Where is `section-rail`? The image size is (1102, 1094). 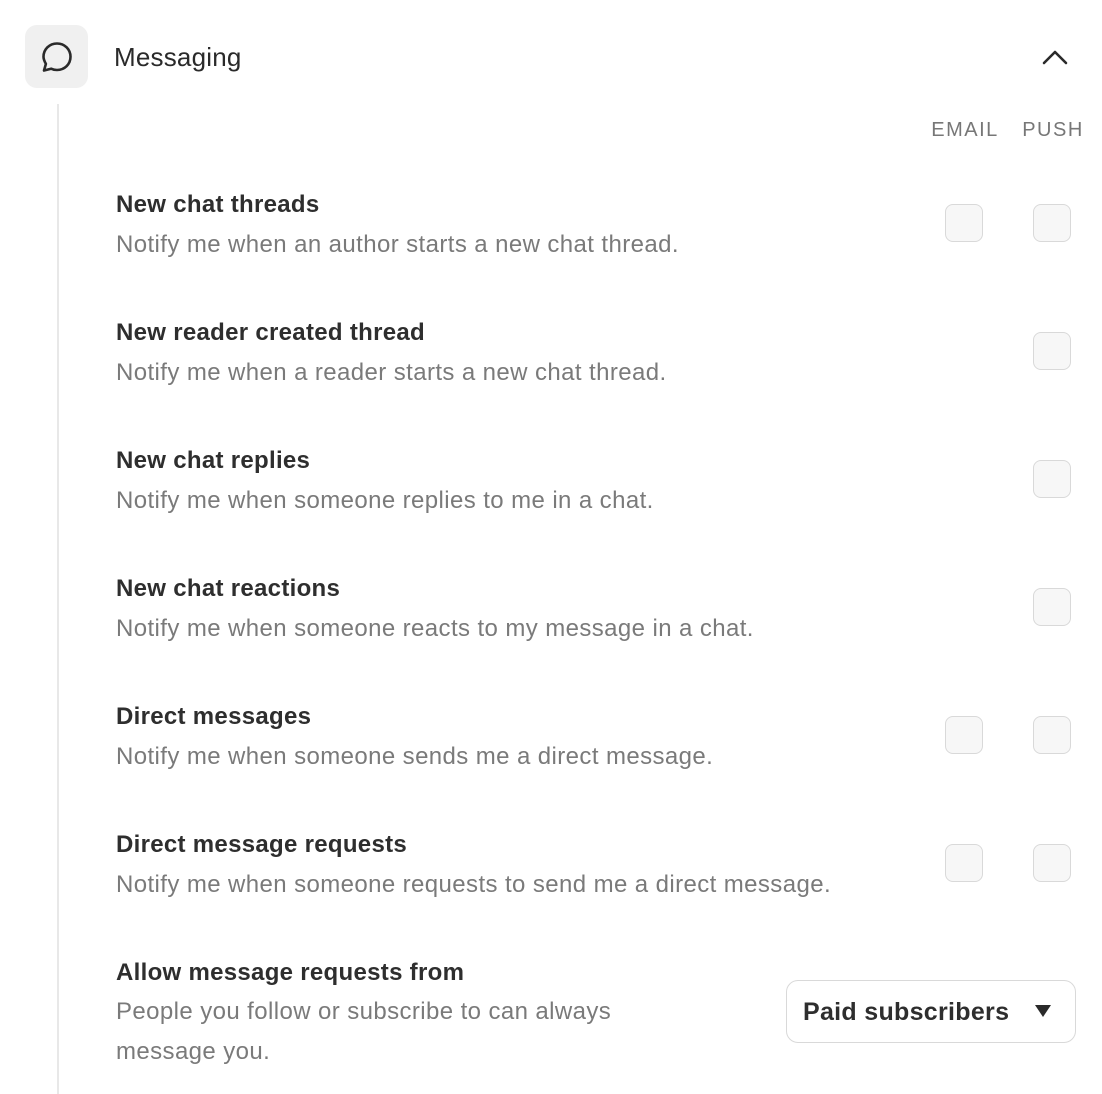 section-rail is located at coordinates (58, 599).